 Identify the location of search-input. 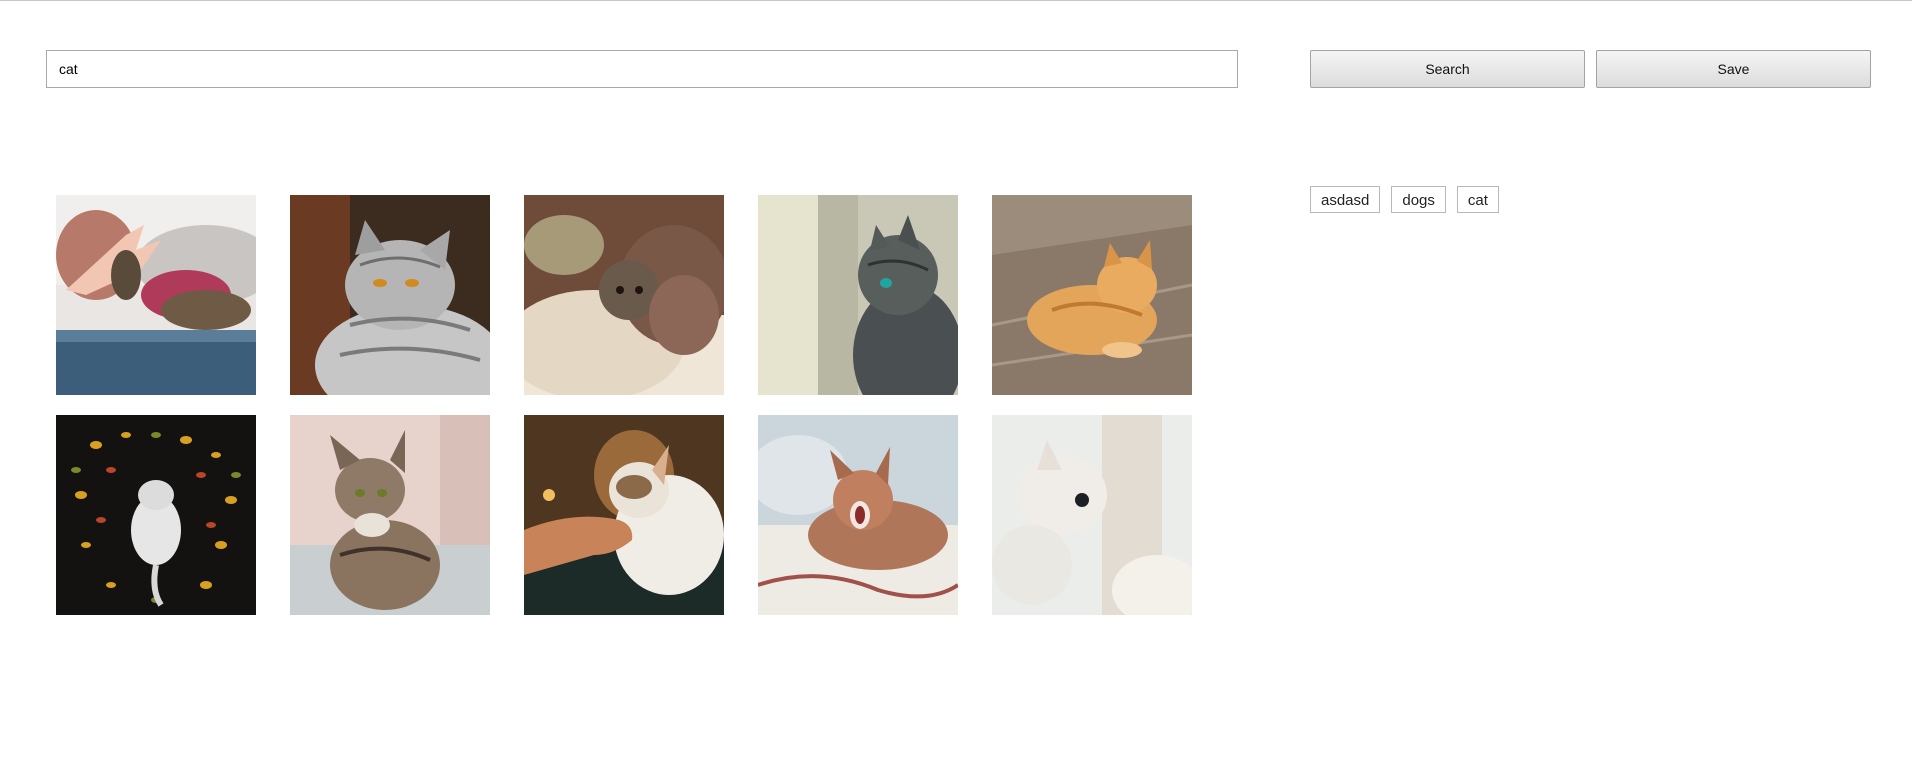
(642, 69).